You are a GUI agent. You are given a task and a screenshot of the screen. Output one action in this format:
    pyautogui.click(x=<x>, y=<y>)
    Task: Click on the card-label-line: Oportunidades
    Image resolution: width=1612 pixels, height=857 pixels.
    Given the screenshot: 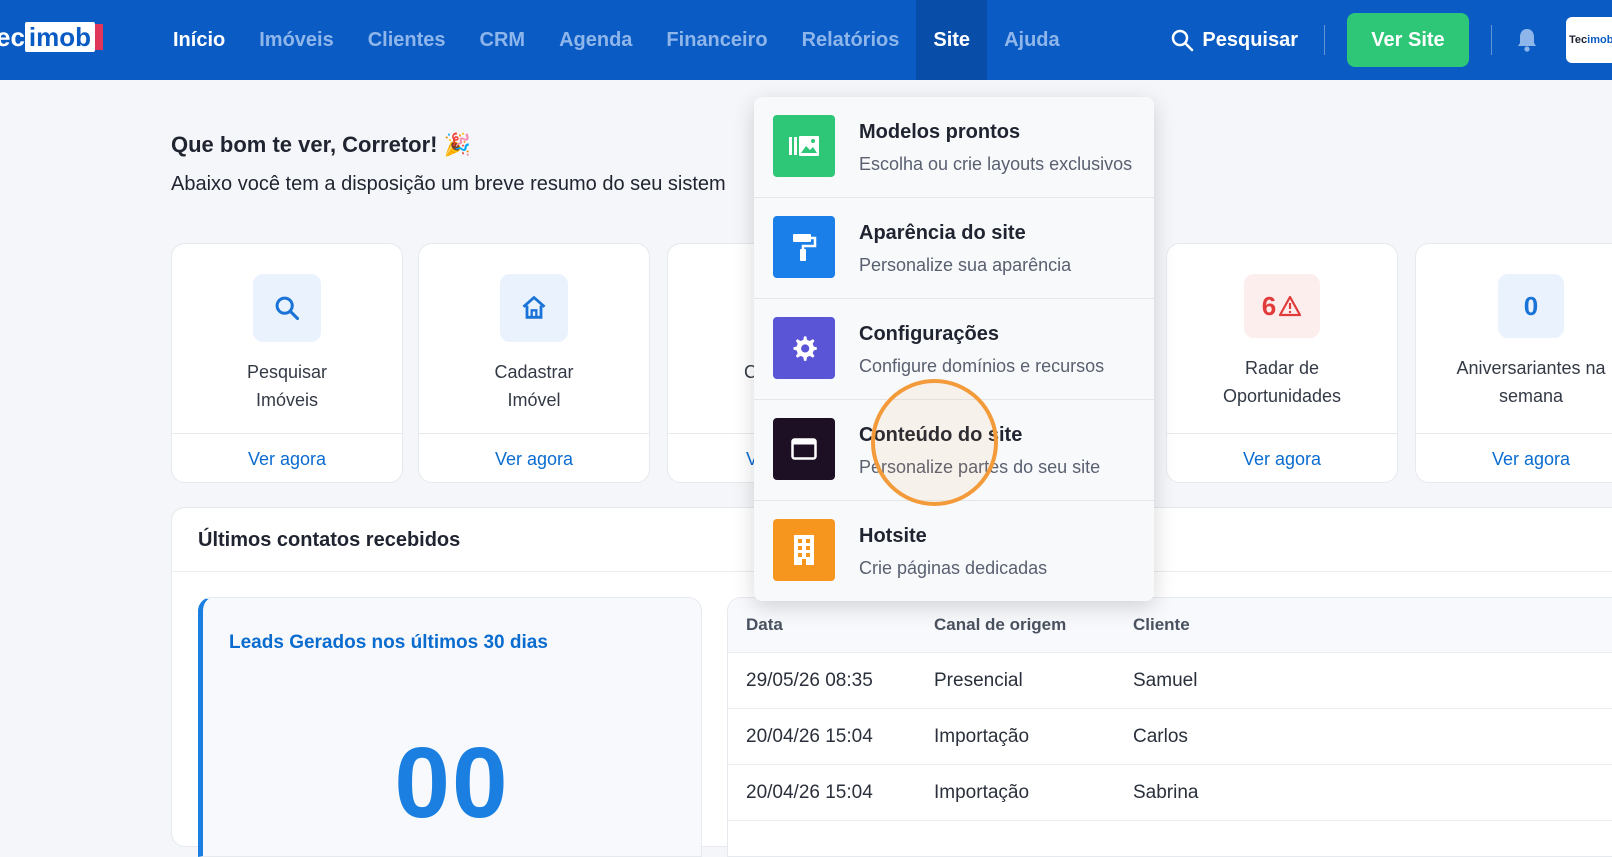 What is the action you would take?
    pyautogui.click(x=1282, y=396)
    